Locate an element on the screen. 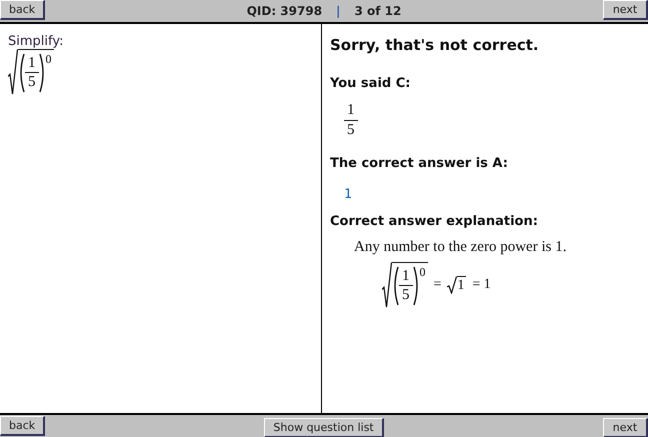 The image size is (648, 437). feedback-heading: Sorry, that's not correct. is located at coordinates (435, 45).